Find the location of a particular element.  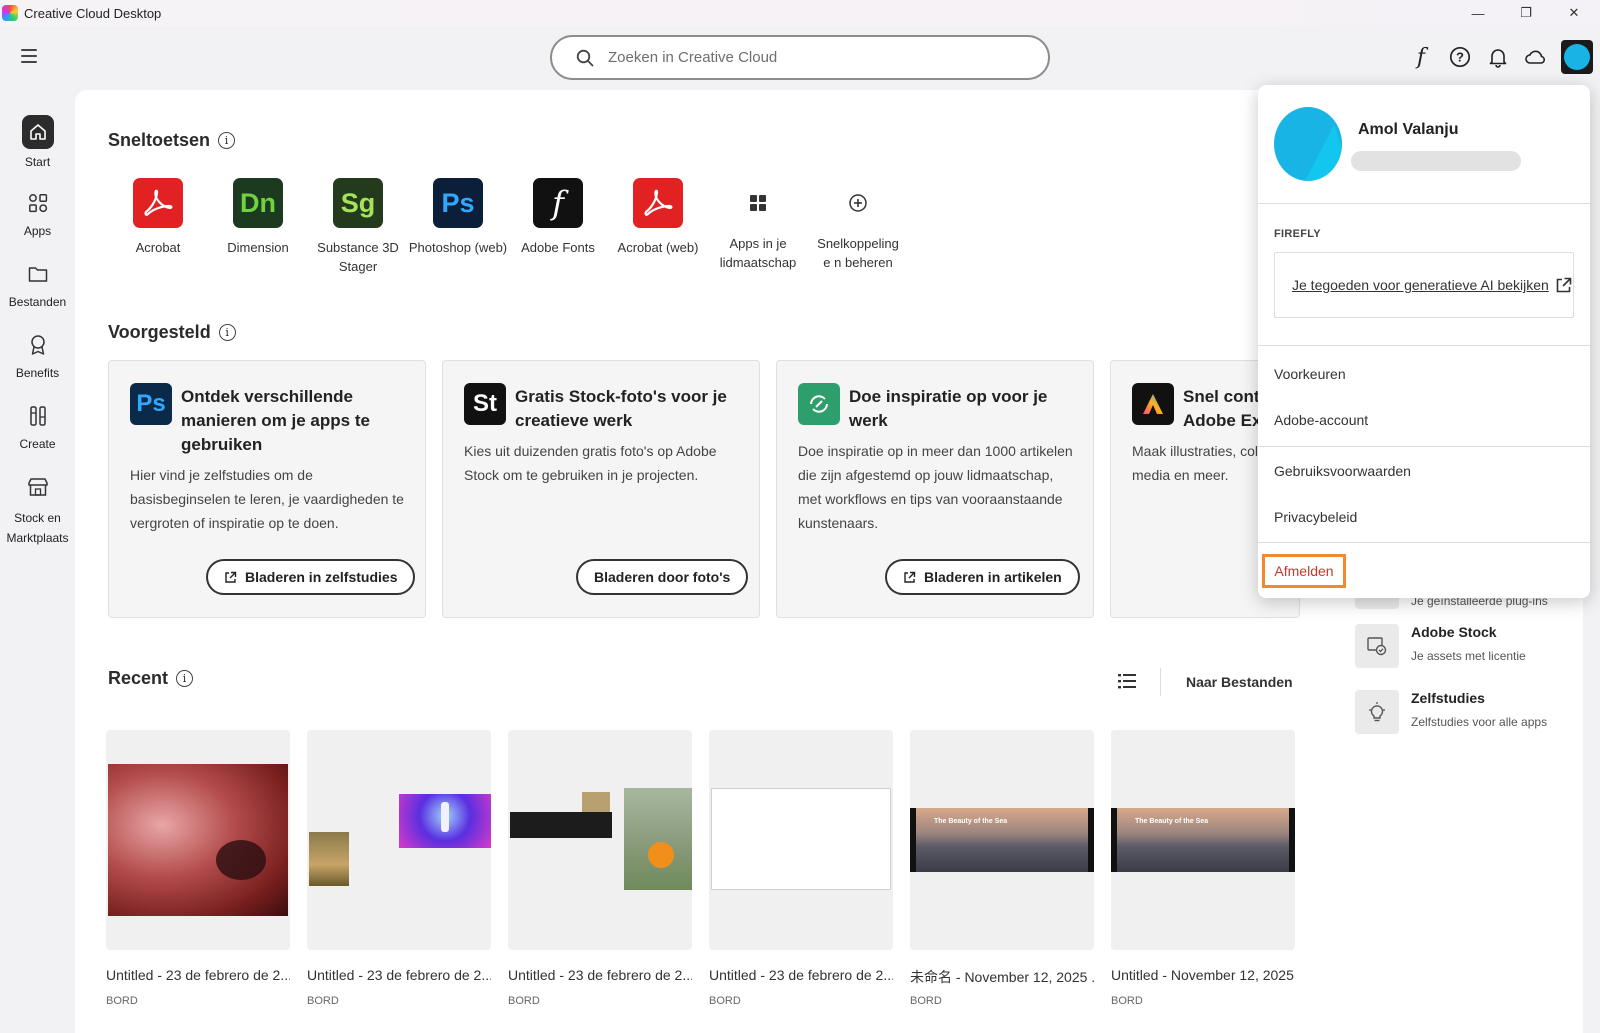

shortcut-member-apps: Apps in je lidmaatschap is located at coordinates (758, 225).